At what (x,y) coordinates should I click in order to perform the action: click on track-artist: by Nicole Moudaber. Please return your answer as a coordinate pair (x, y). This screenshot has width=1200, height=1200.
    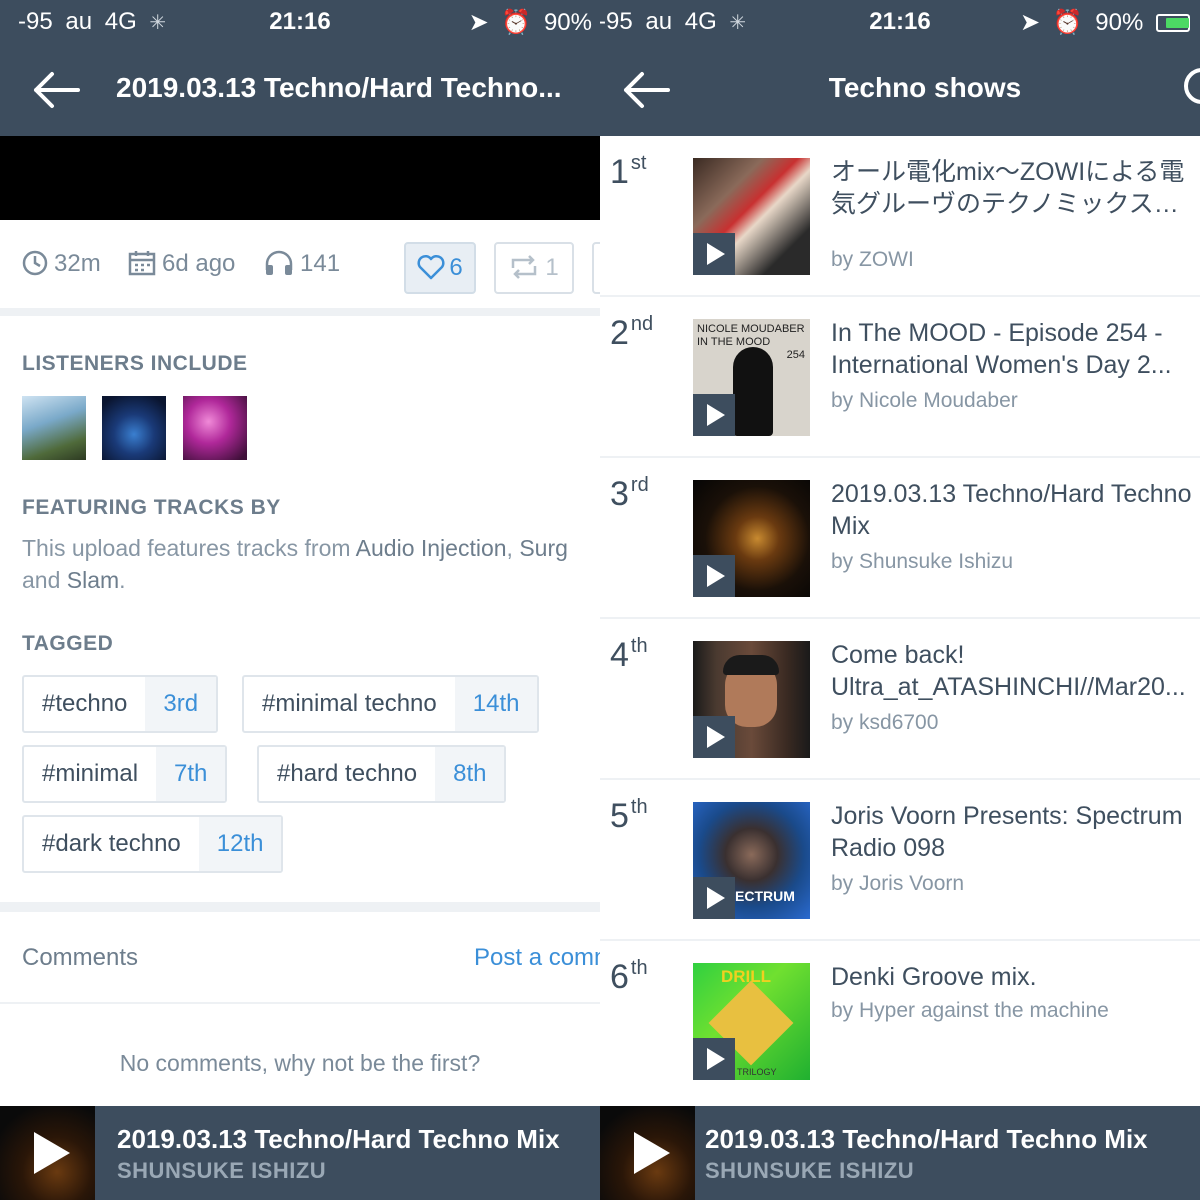
    Looking at the image, I should click on (924, 401).